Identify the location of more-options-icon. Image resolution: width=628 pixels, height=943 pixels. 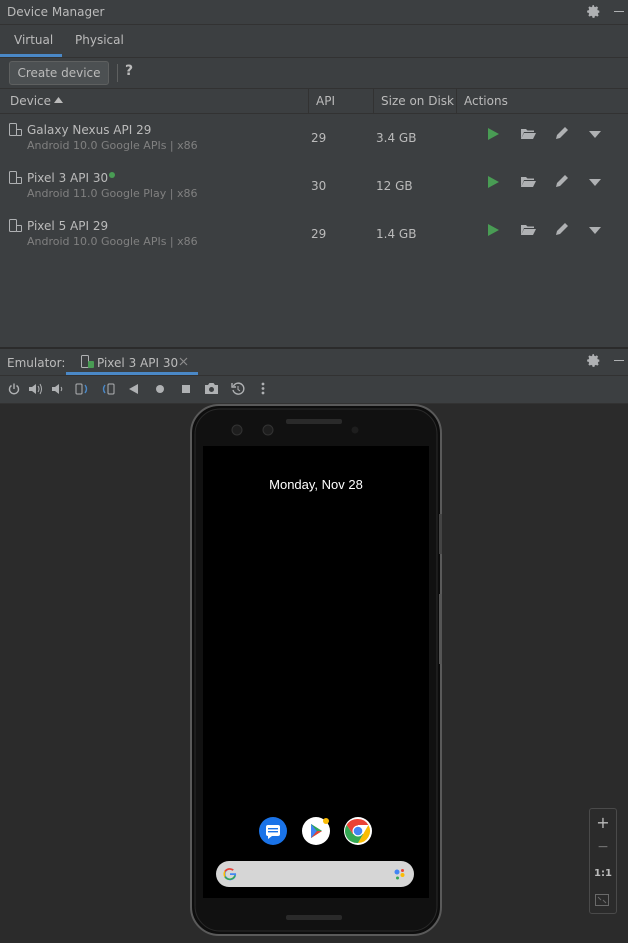
(263, 388).